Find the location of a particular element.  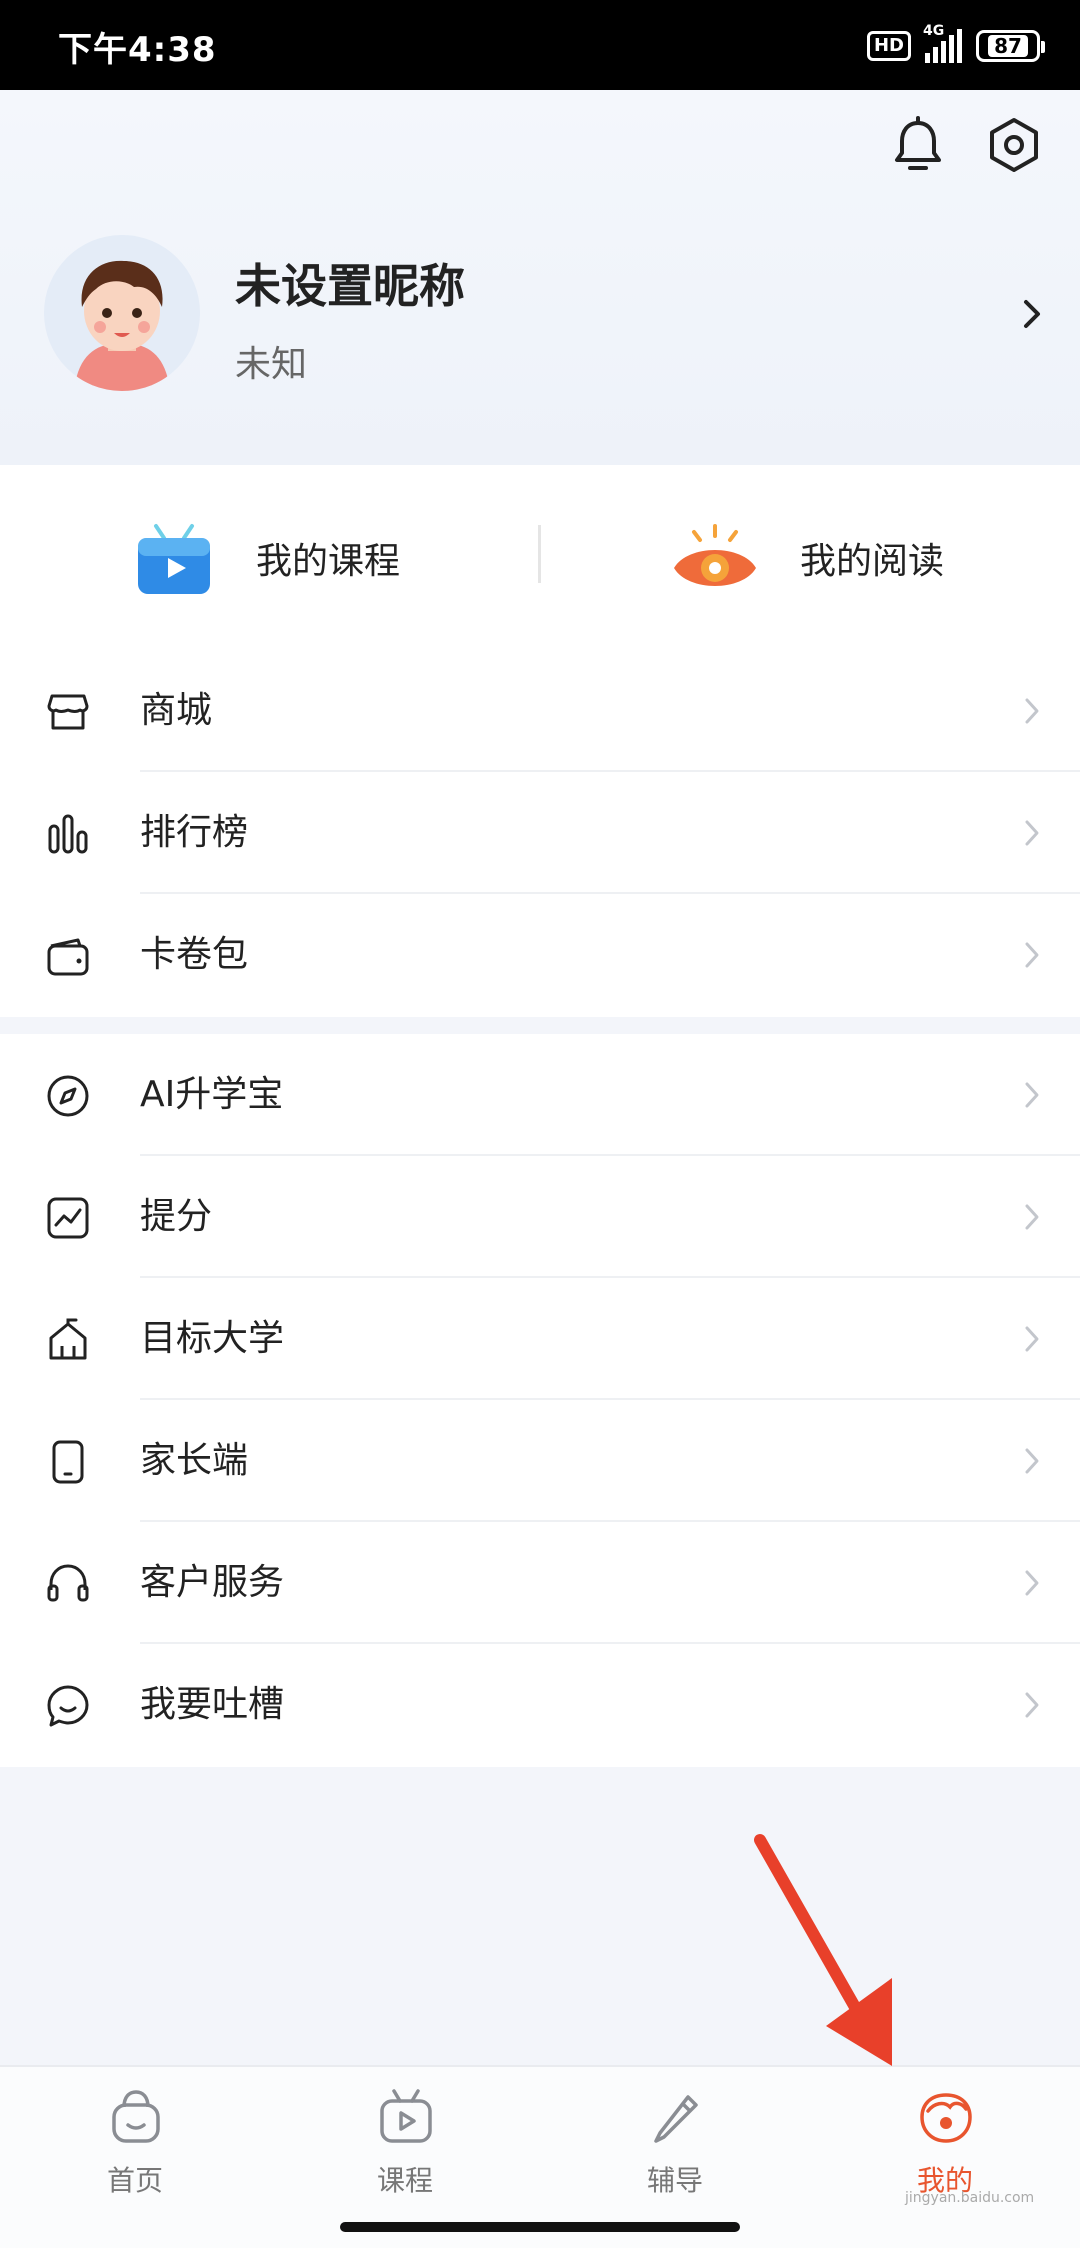

menu-item-wallet: 卡卷包 is located at coordinates (540, 955).